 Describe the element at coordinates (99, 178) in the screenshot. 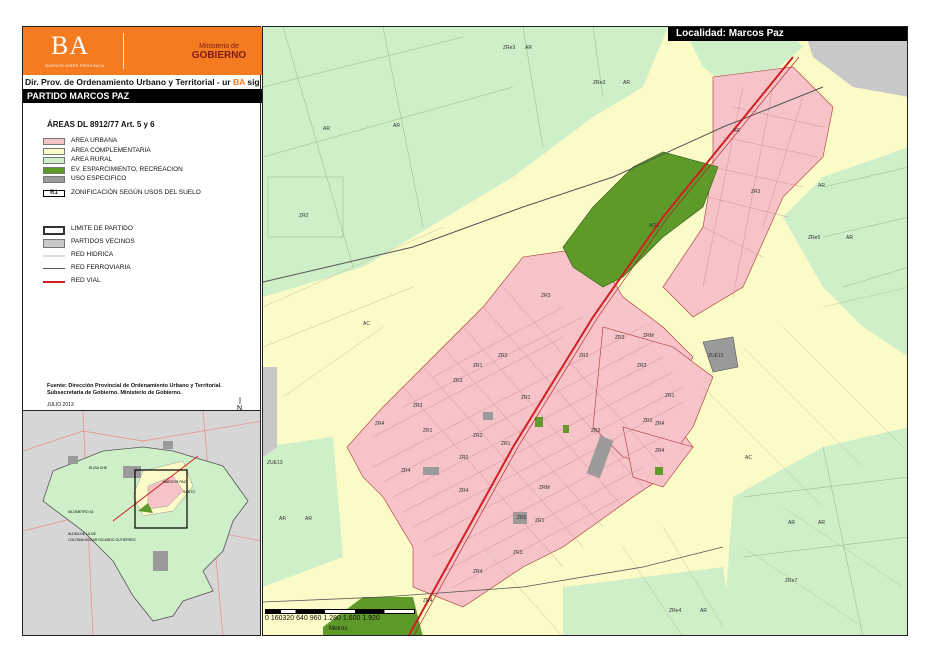

I see `legend-label: USO ESPECIFICO` at that location.